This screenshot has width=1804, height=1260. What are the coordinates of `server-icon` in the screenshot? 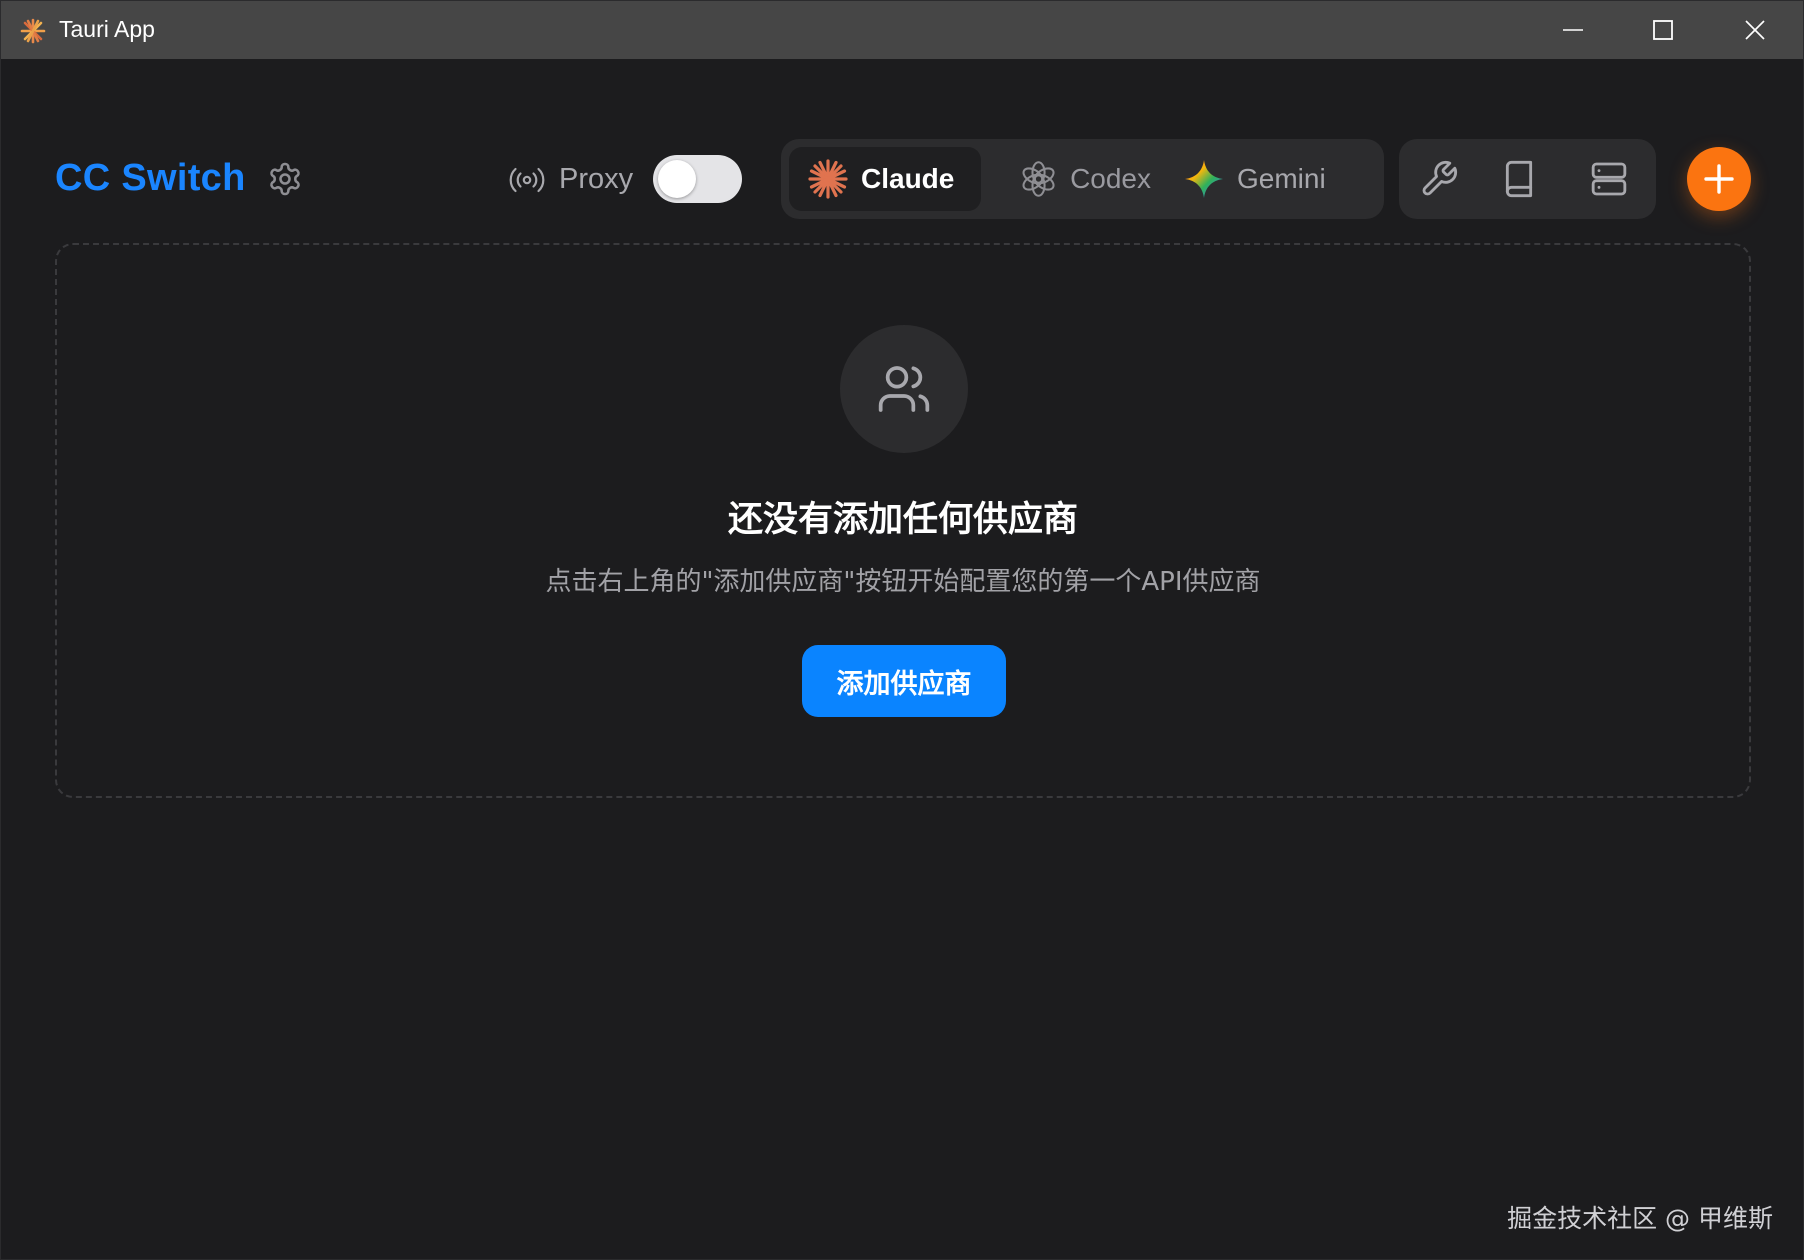 It's located at (1609, 179).